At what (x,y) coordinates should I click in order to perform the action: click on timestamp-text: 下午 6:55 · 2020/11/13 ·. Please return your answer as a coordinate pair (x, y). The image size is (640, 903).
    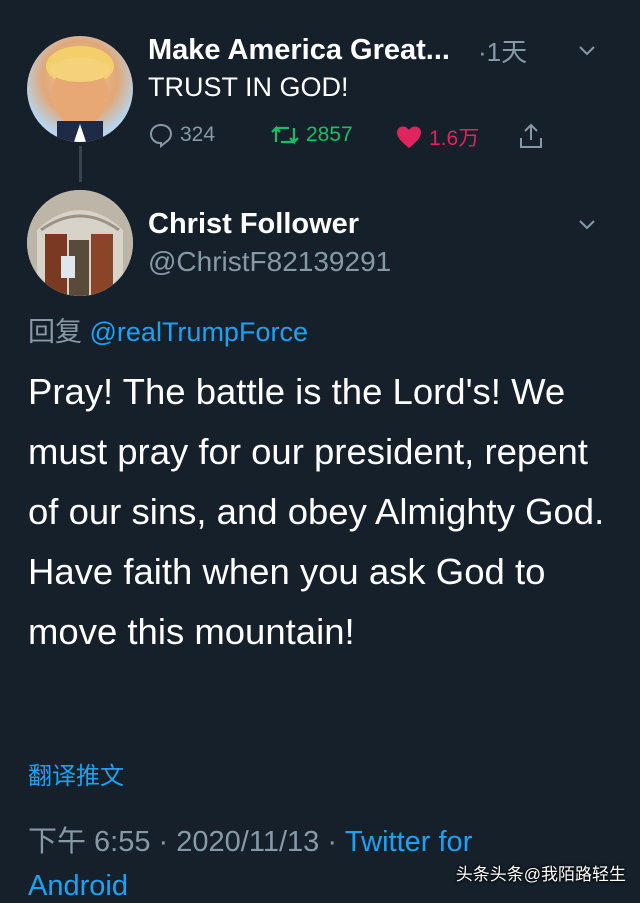
    Looking at the image, I should click on (187, 842).